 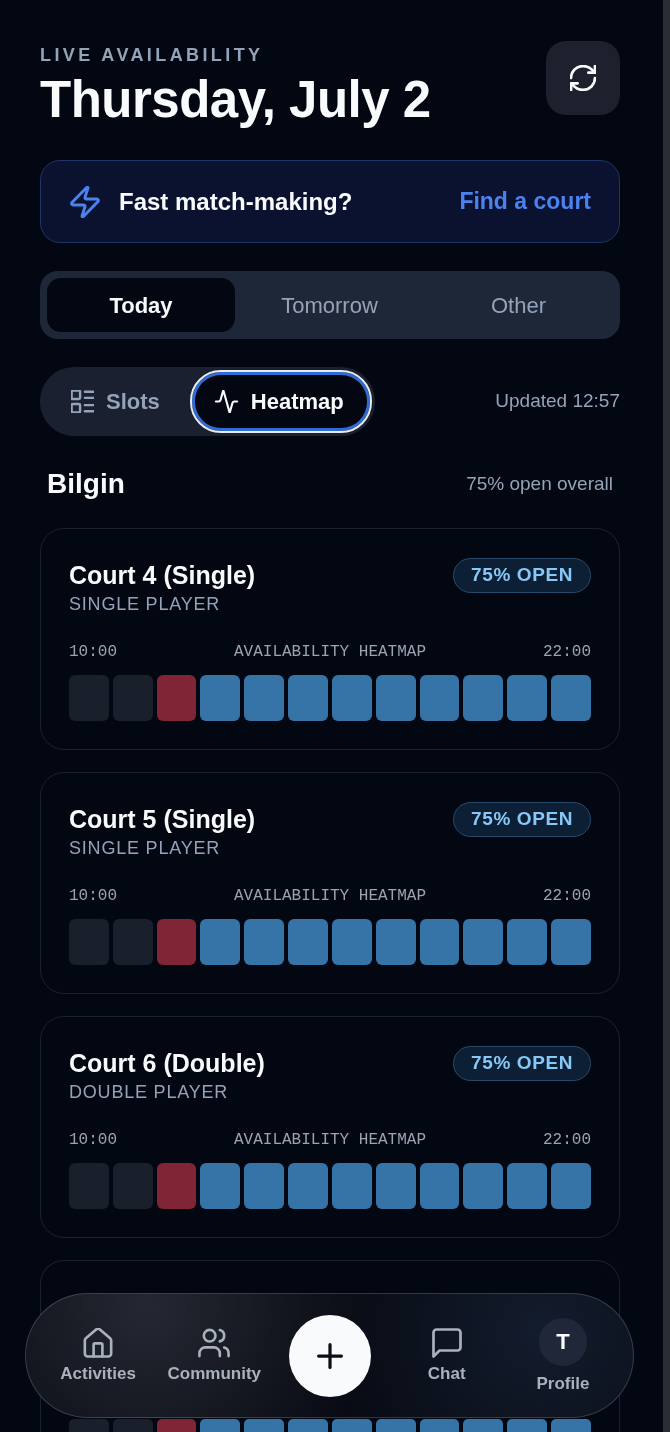 What do you see at coordinates (86, 484) in the screenshot?
I see `venue-name: Bilgin` at bounding box center [86, 484].